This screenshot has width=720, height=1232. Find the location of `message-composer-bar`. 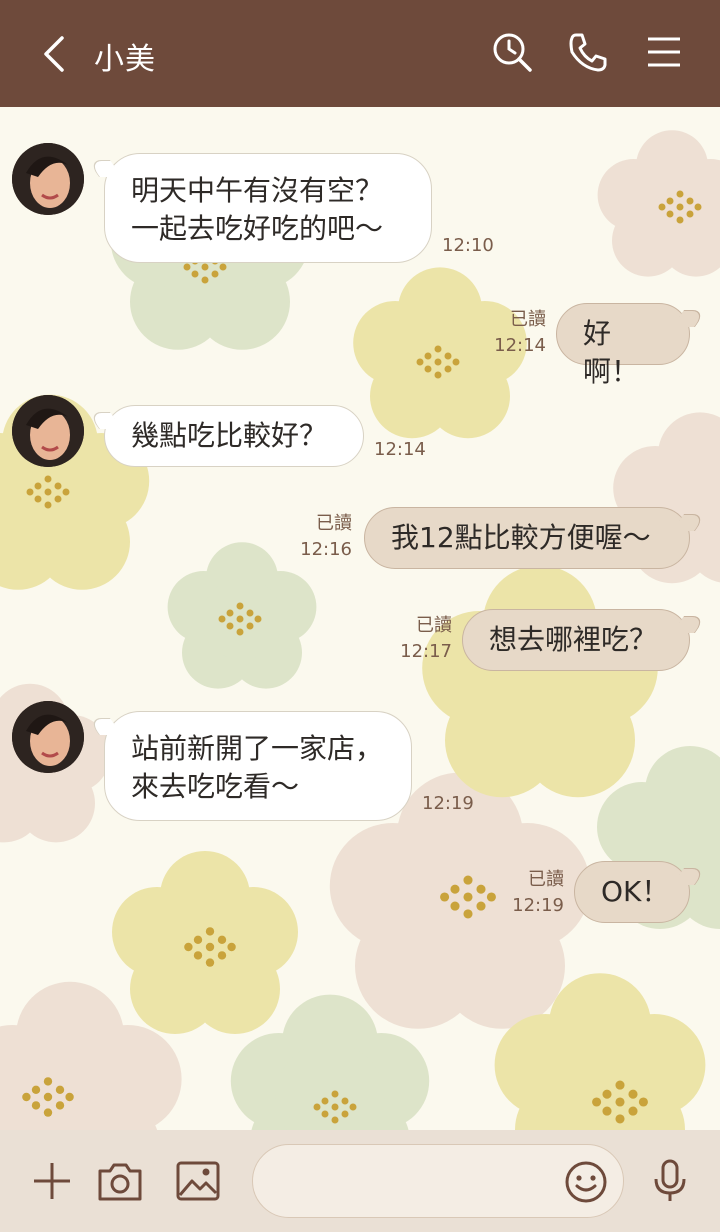

message-composer-bar is located at coordinates (360, 1181).